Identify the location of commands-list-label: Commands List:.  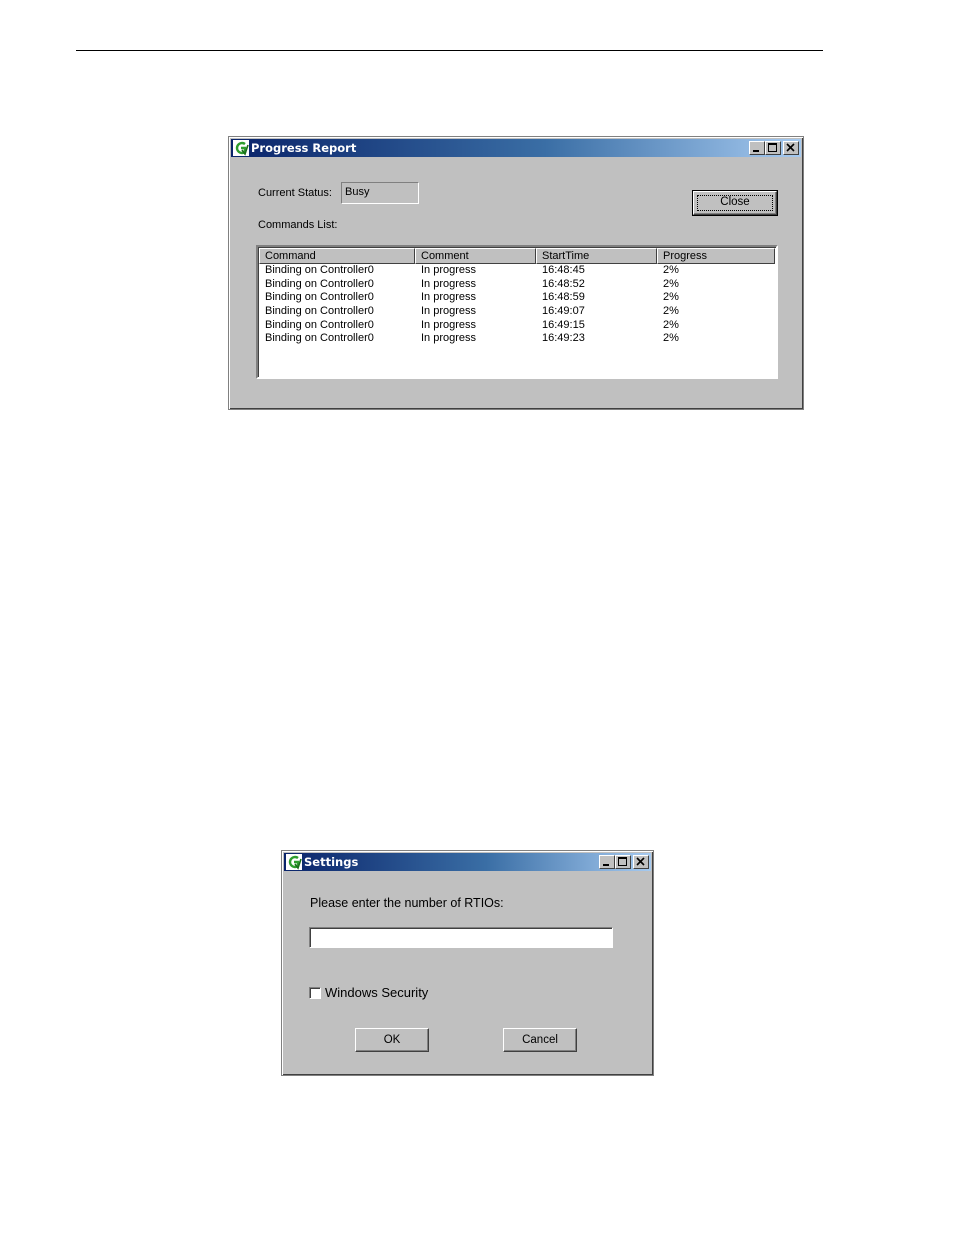
(298, 225).